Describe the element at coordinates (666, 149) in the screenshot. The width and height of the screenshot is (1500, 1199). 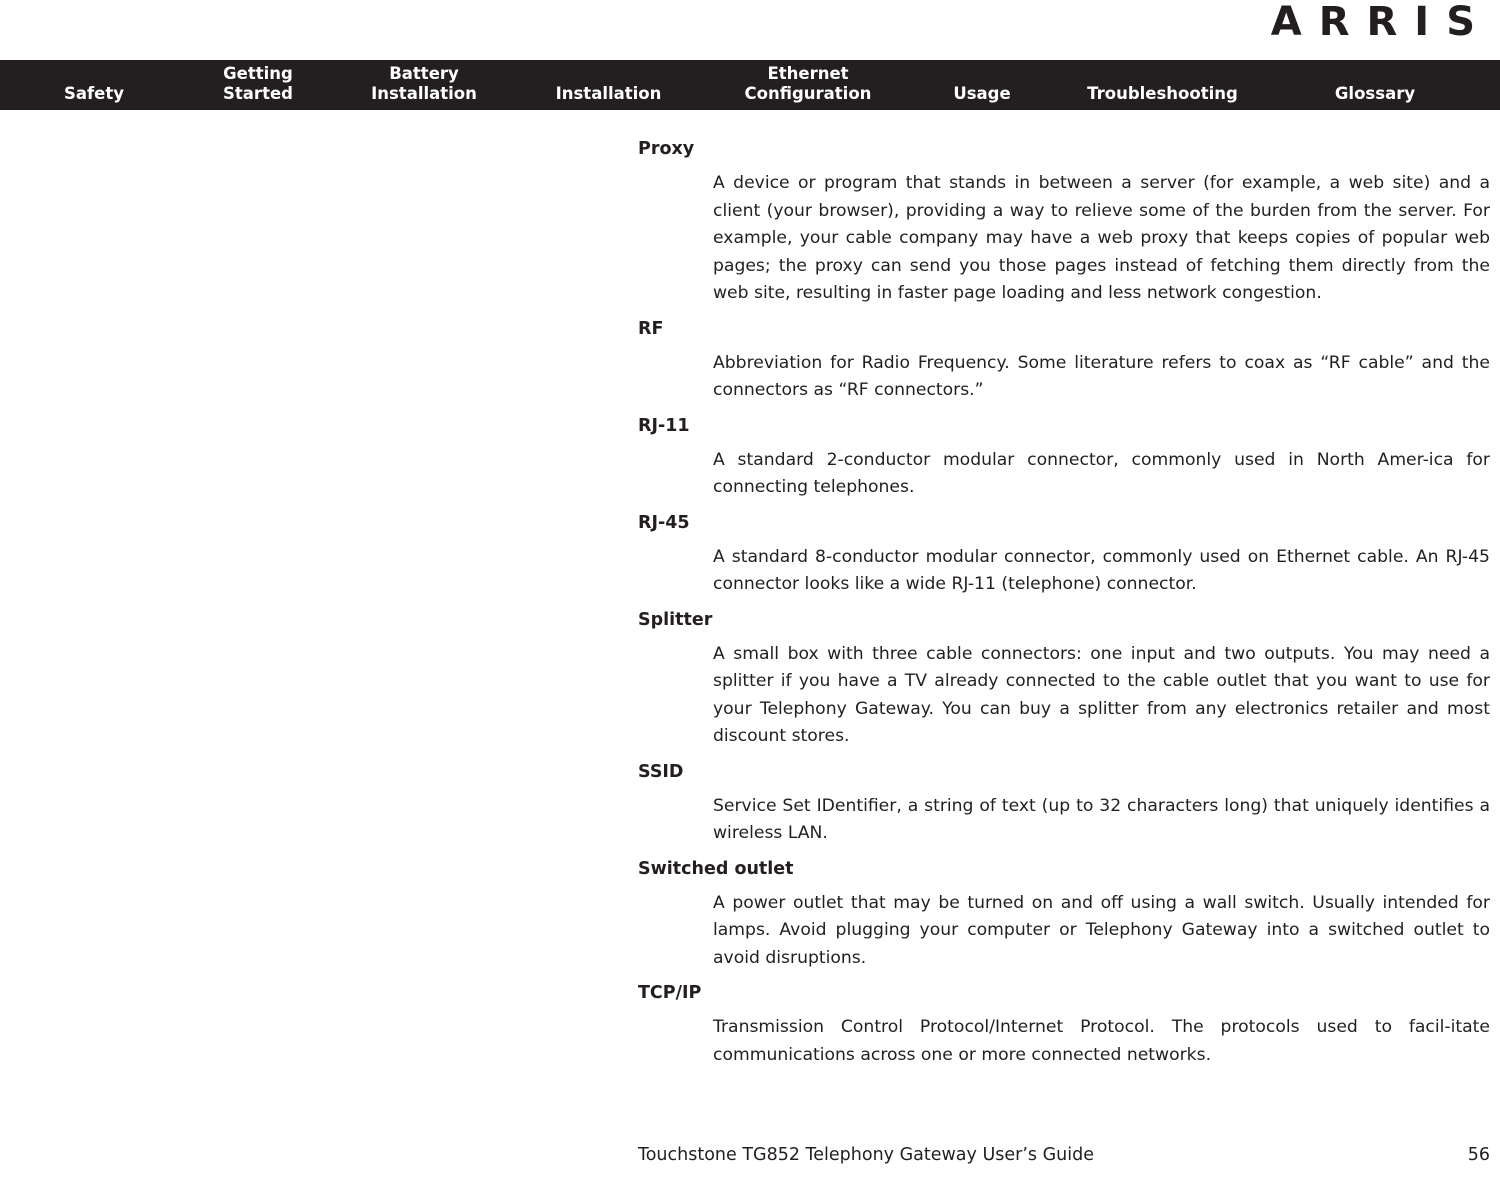
I see `glossary-term: Proxy` at that location.